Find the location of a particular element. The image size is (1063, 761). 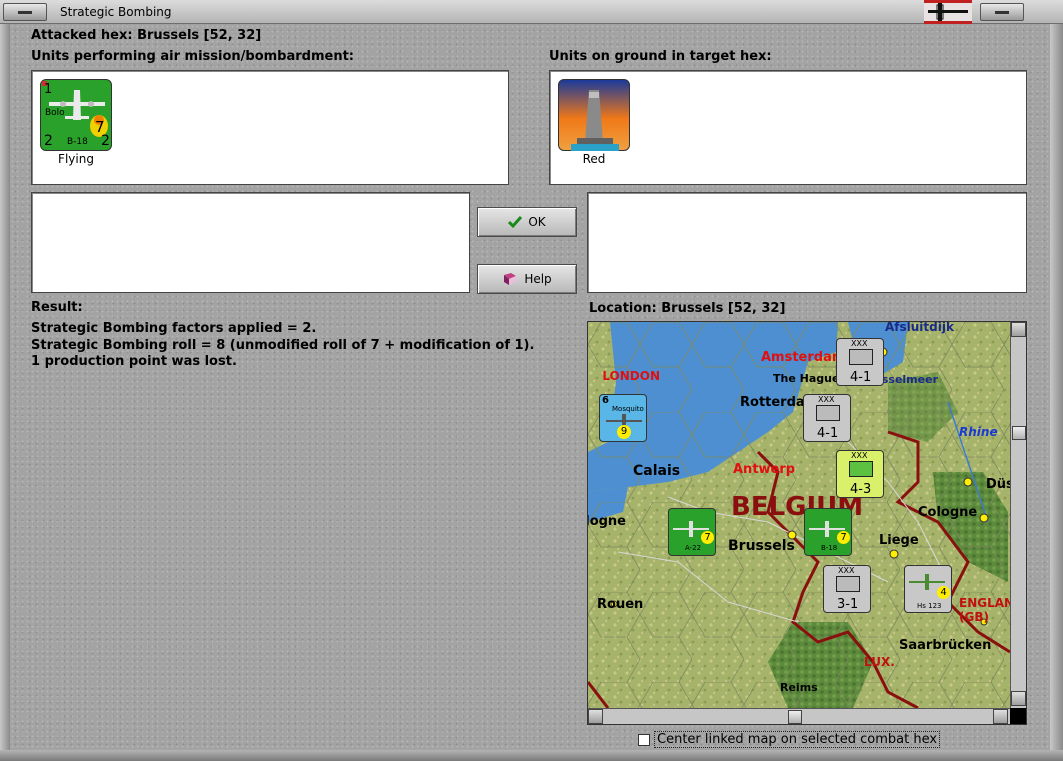

vertical-scroll-thumb is located at coordinates (1019, 433).